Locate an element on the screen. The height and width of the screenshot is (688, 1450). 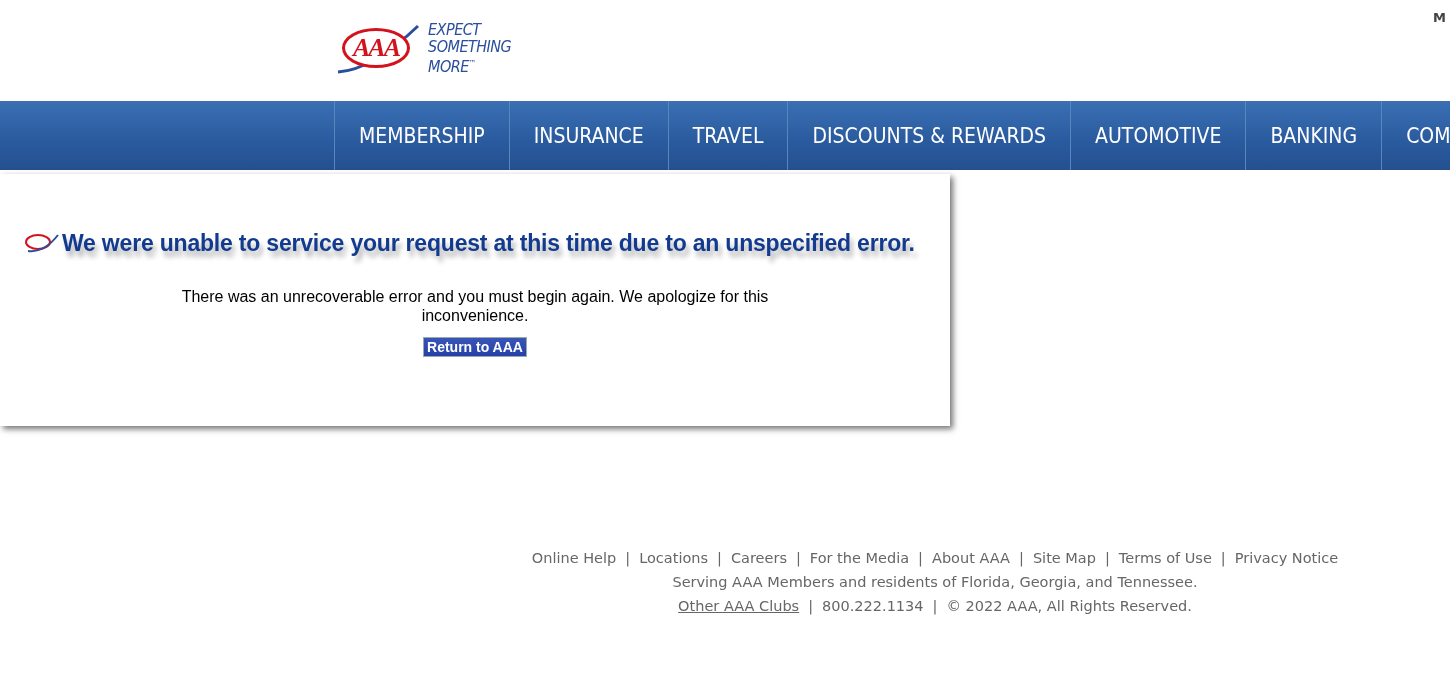
error-message: There was an unrecoverable error and you must begin again. We apologize for this inconvenience. is located at coordinates (475, 306).